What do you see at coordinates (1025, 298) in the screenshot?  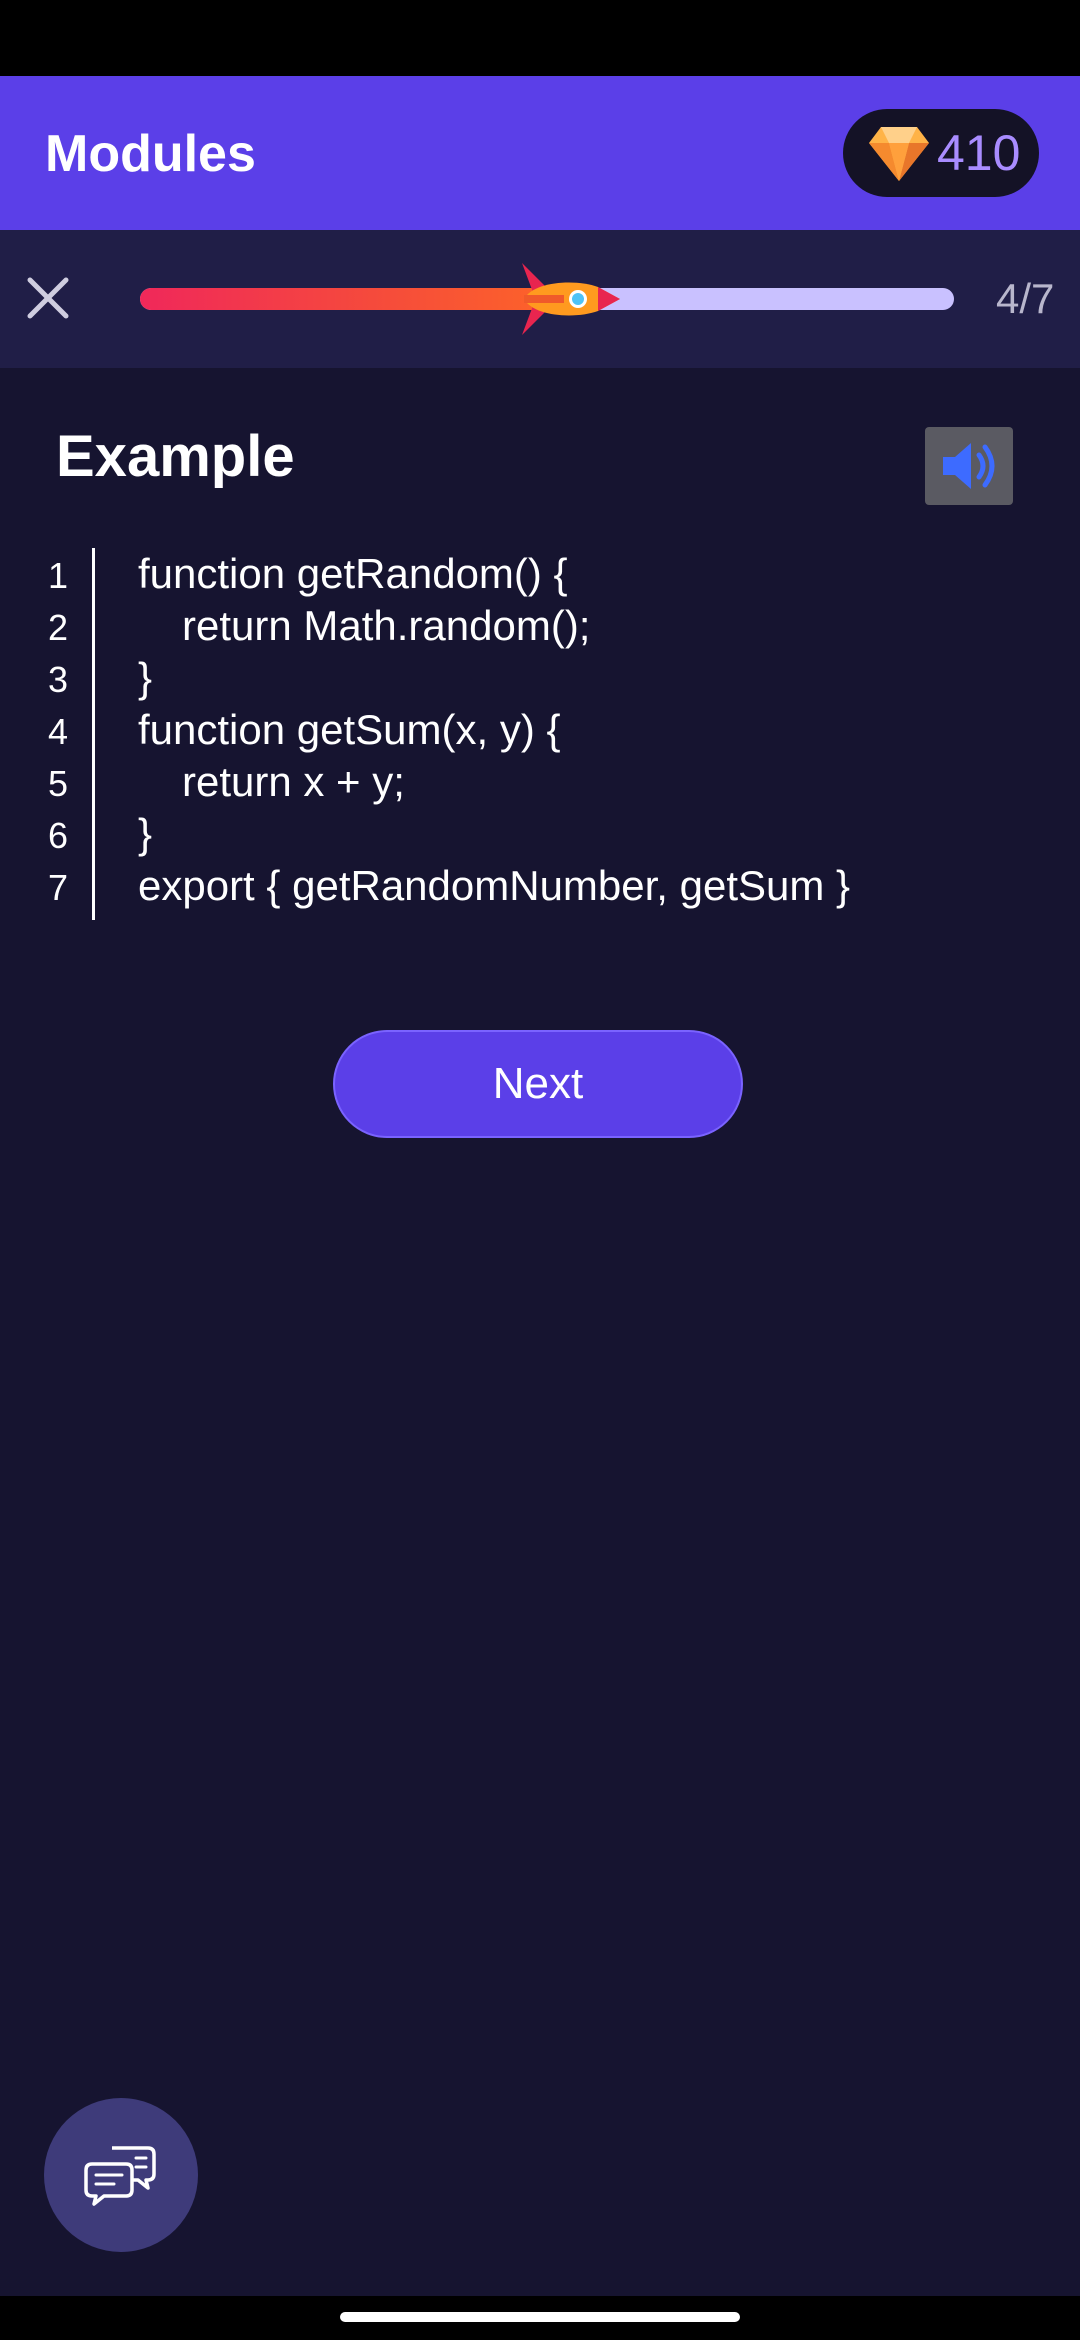 I see `progress-label: 4/7` at bounding box center [1025, 298].